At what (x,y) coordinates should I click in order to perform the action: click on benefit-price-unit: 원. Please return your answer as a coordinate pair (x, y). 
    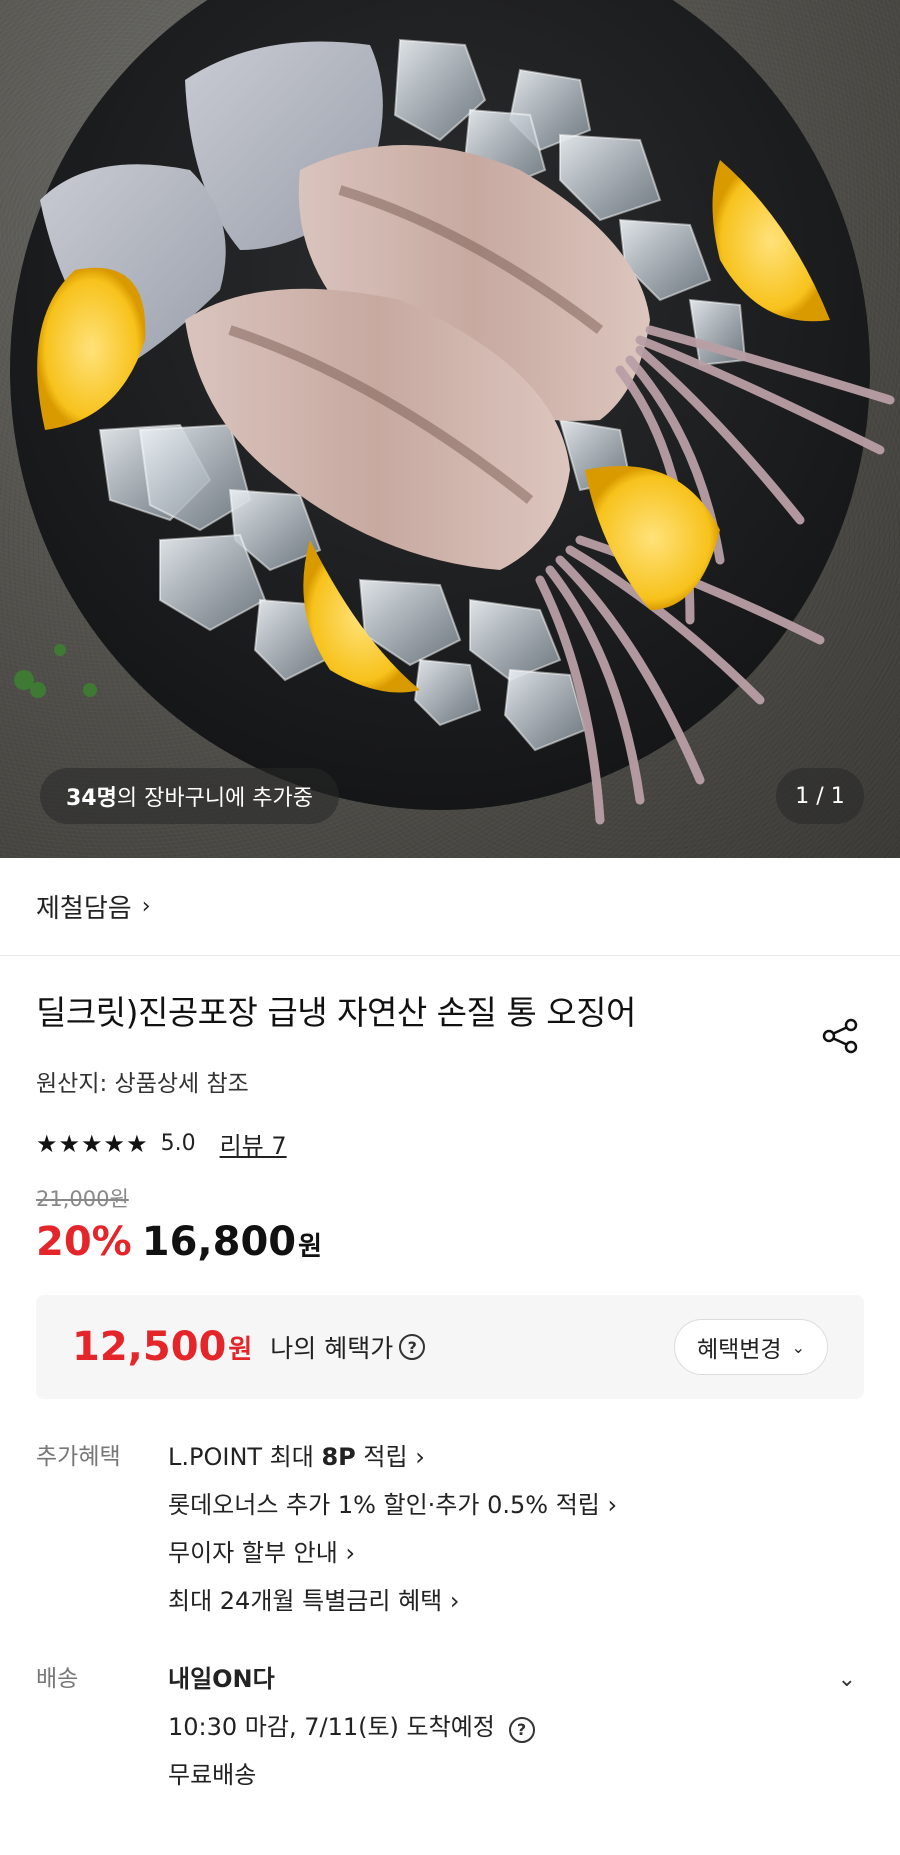
    Looking at the image, I should click on (240, 1349).